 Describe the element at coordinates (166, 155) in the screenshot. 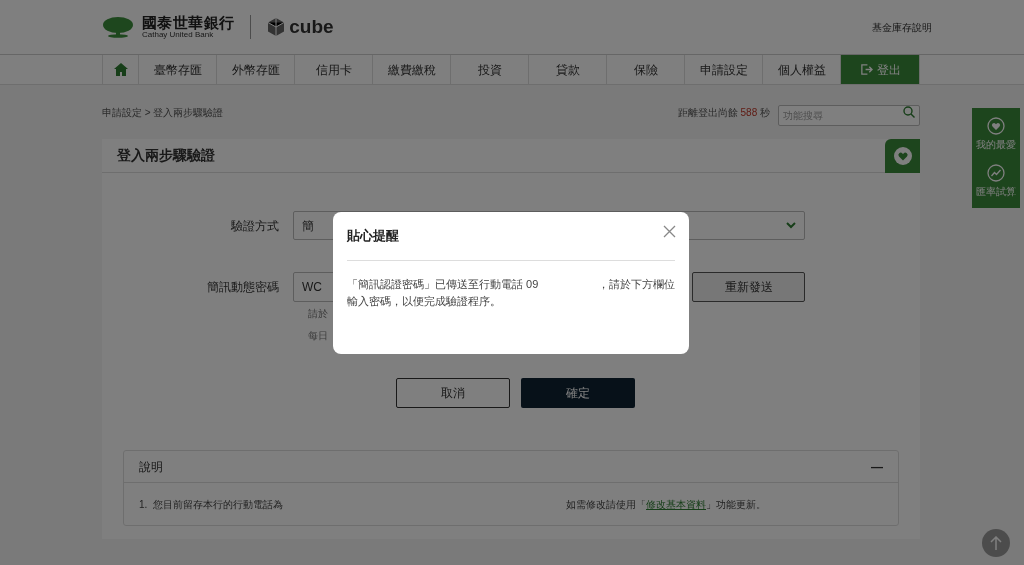

I see `page-title: 登入兩步驟驗證` at that location.